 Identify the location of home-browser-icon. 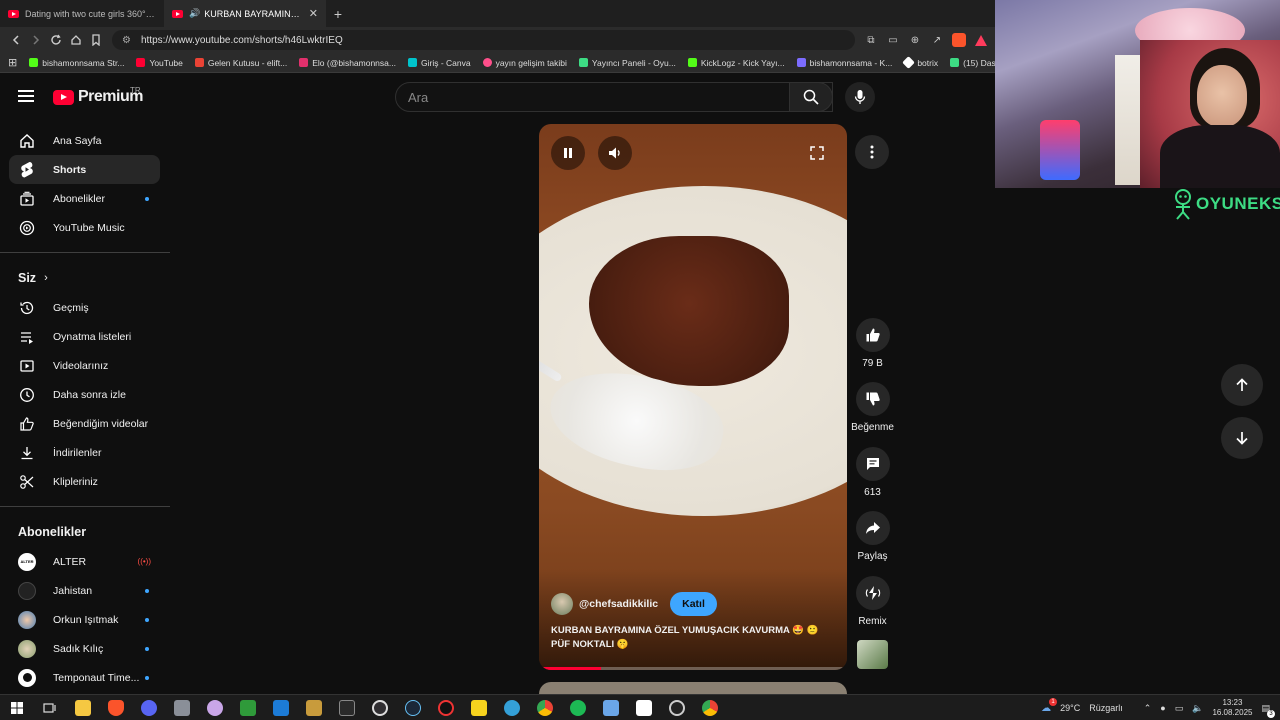
(76, 40).